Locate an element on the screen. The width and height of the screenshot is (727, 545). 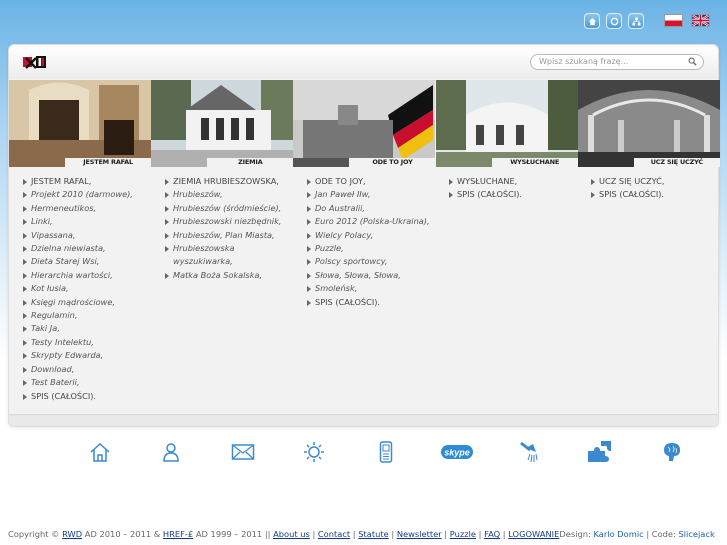
faq-link: FAQ is located at coordinates (492, 534).